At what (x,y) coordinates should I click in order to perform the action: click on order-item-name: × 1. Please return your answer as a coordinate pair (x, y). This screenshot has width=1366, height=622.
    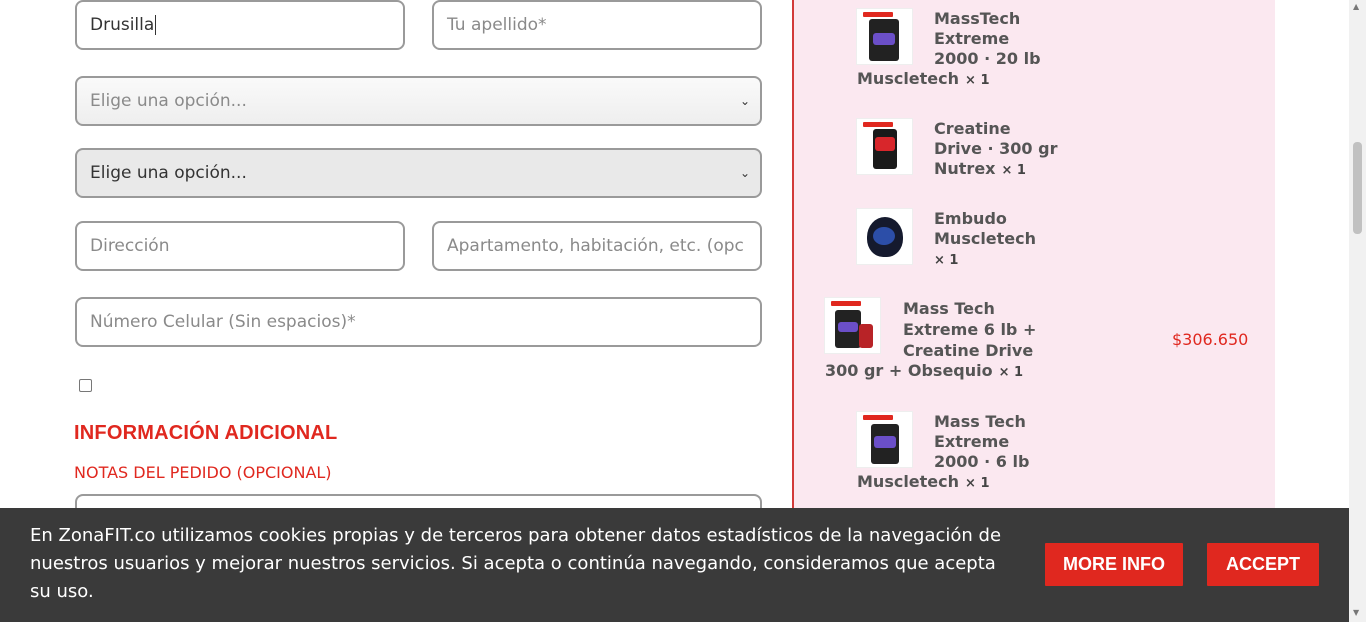
    Looking at the image, I should click on (946, 260).